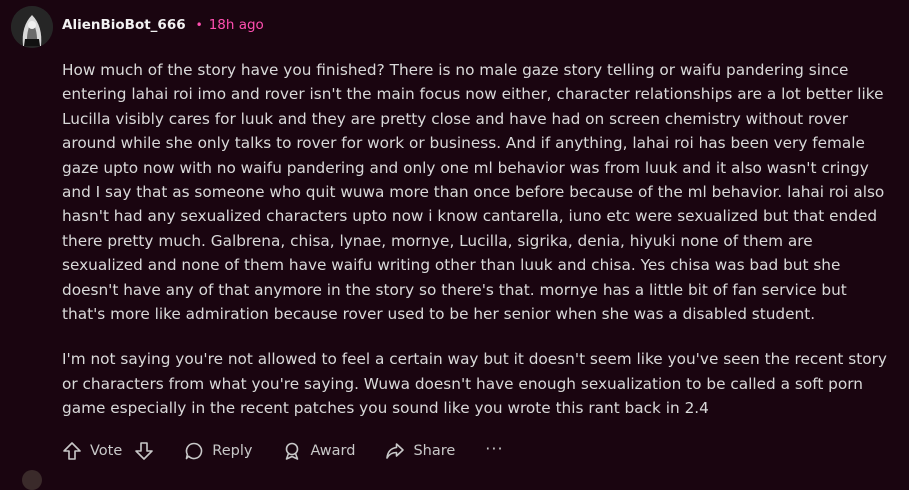 The width and height of the screenshot is (909, 490). I want to click on comment-actions: Vote Reply Award Share ···, so click(298, 451).